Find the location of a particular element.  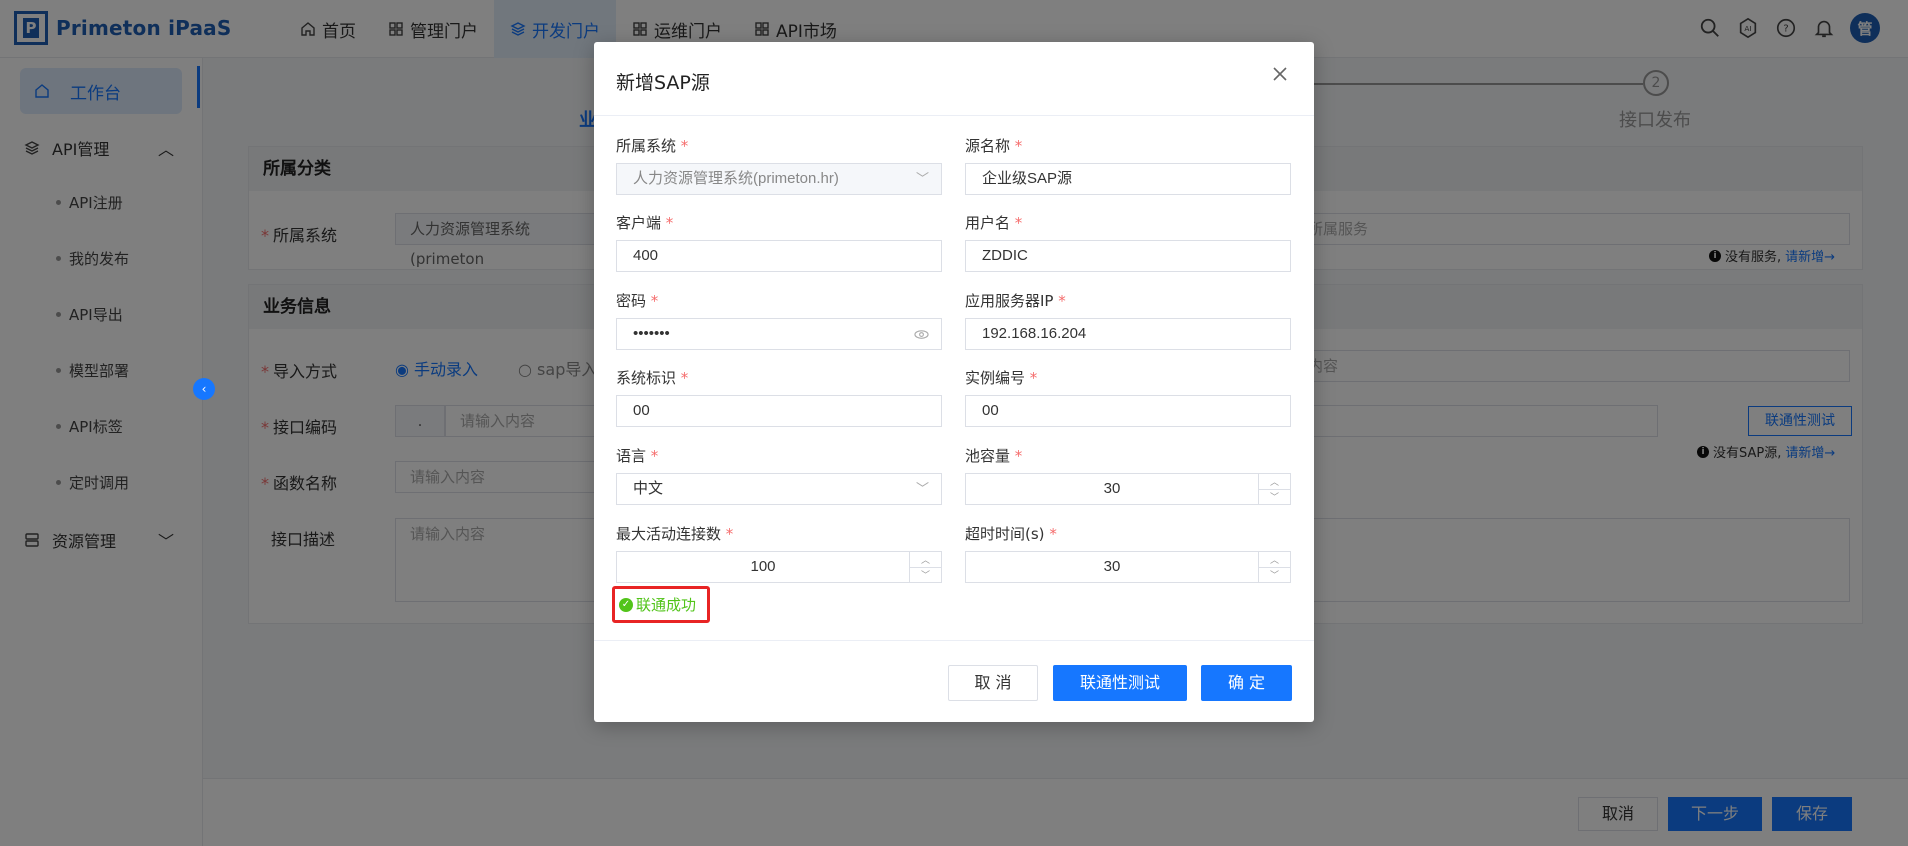

language-label: 语言 * is located at coordinates (637, 456).